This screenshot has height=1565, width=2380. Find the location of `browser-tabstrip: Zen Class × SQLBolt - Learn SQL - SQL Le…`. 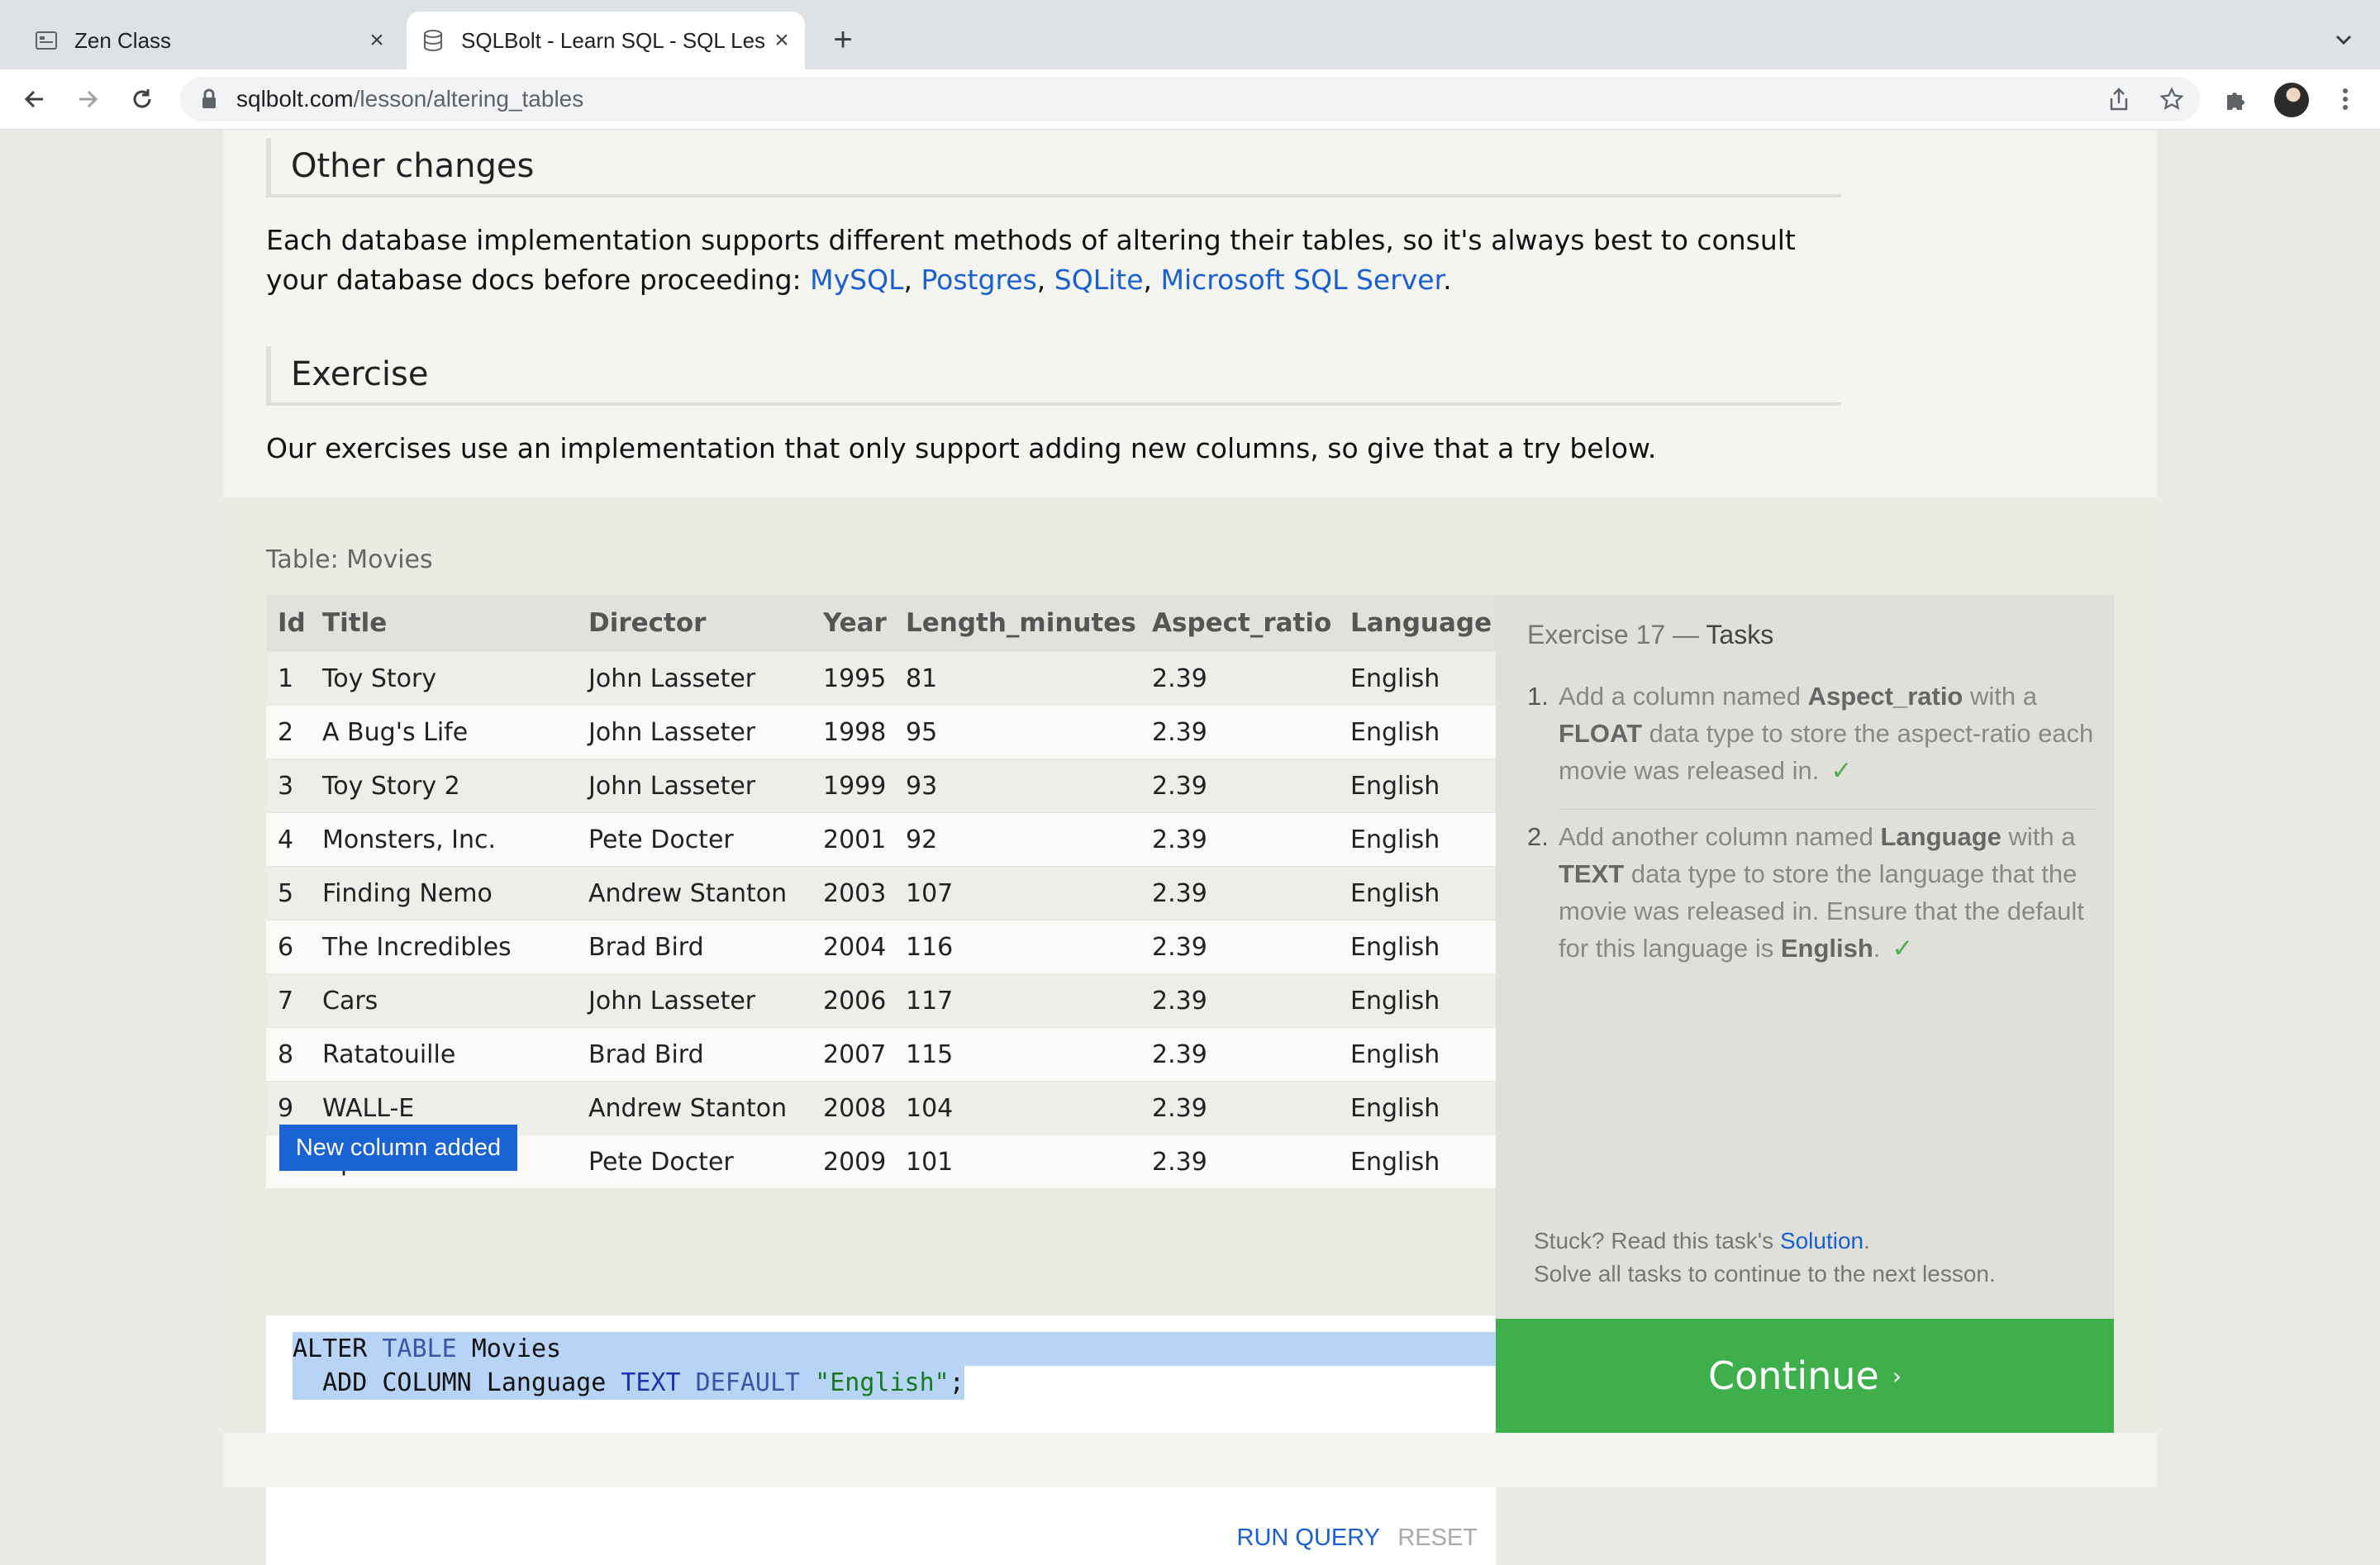

browser-tabstrip: Zen Class × SQLBolt - Learn SQL - SQL Le… is located at coordinates (1190, 34).